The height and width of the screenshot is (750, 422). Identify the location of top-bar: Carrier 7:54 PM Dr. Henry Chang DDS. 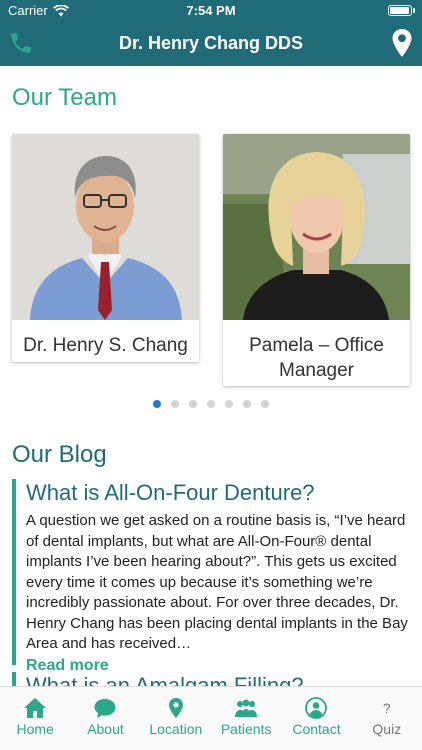
(211, 33).